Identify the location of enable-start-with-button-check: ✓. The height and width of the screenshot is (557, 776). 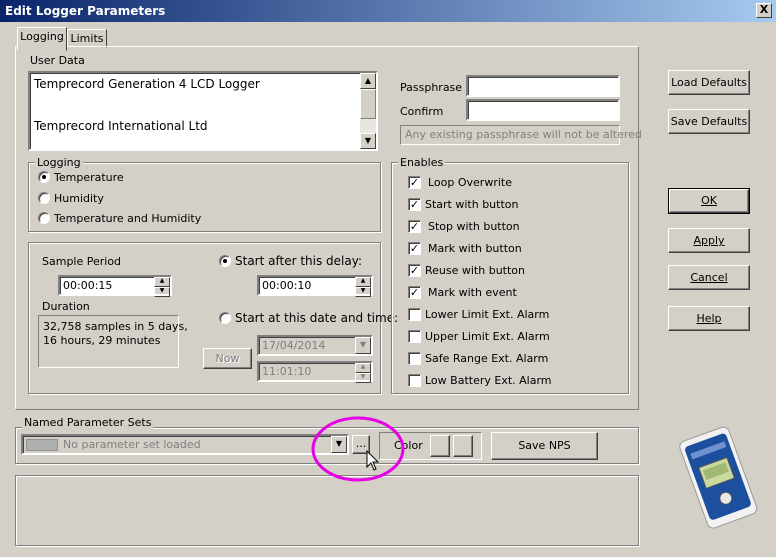
(414, 204).